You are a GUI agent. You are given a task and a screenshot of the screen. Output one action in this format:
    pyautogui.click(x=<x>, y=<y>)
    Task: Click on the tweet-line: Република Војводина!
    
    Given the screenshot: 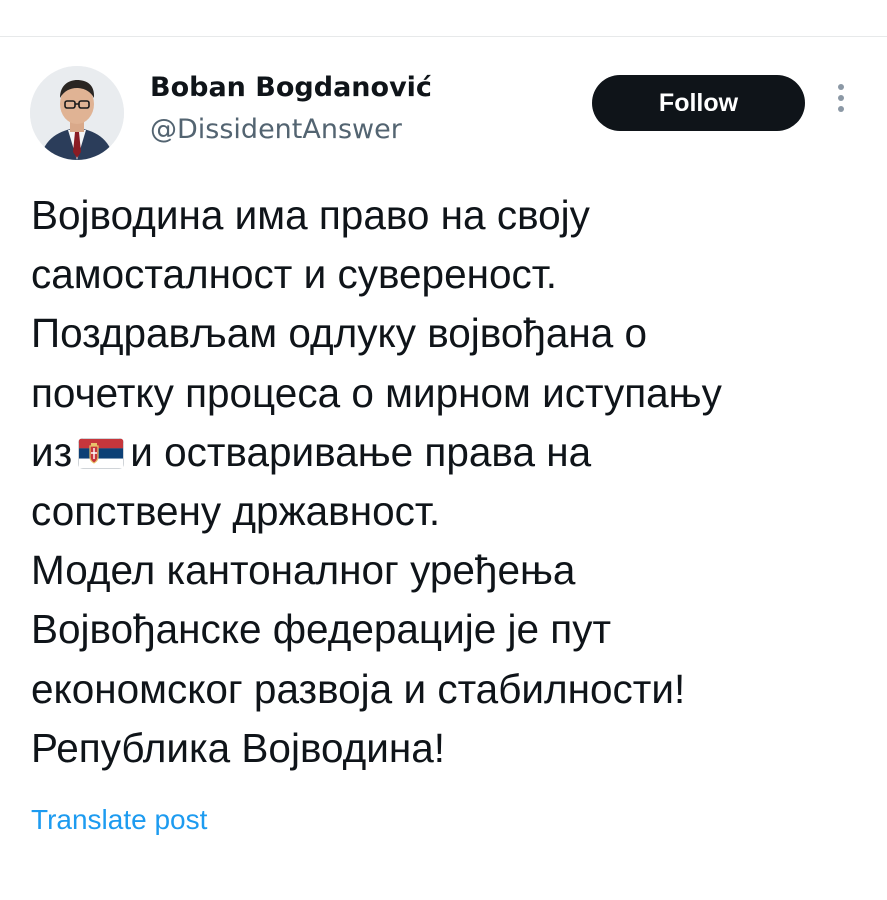 What is the action you would take?
    pyautogui.click(x=238, y=747)
    